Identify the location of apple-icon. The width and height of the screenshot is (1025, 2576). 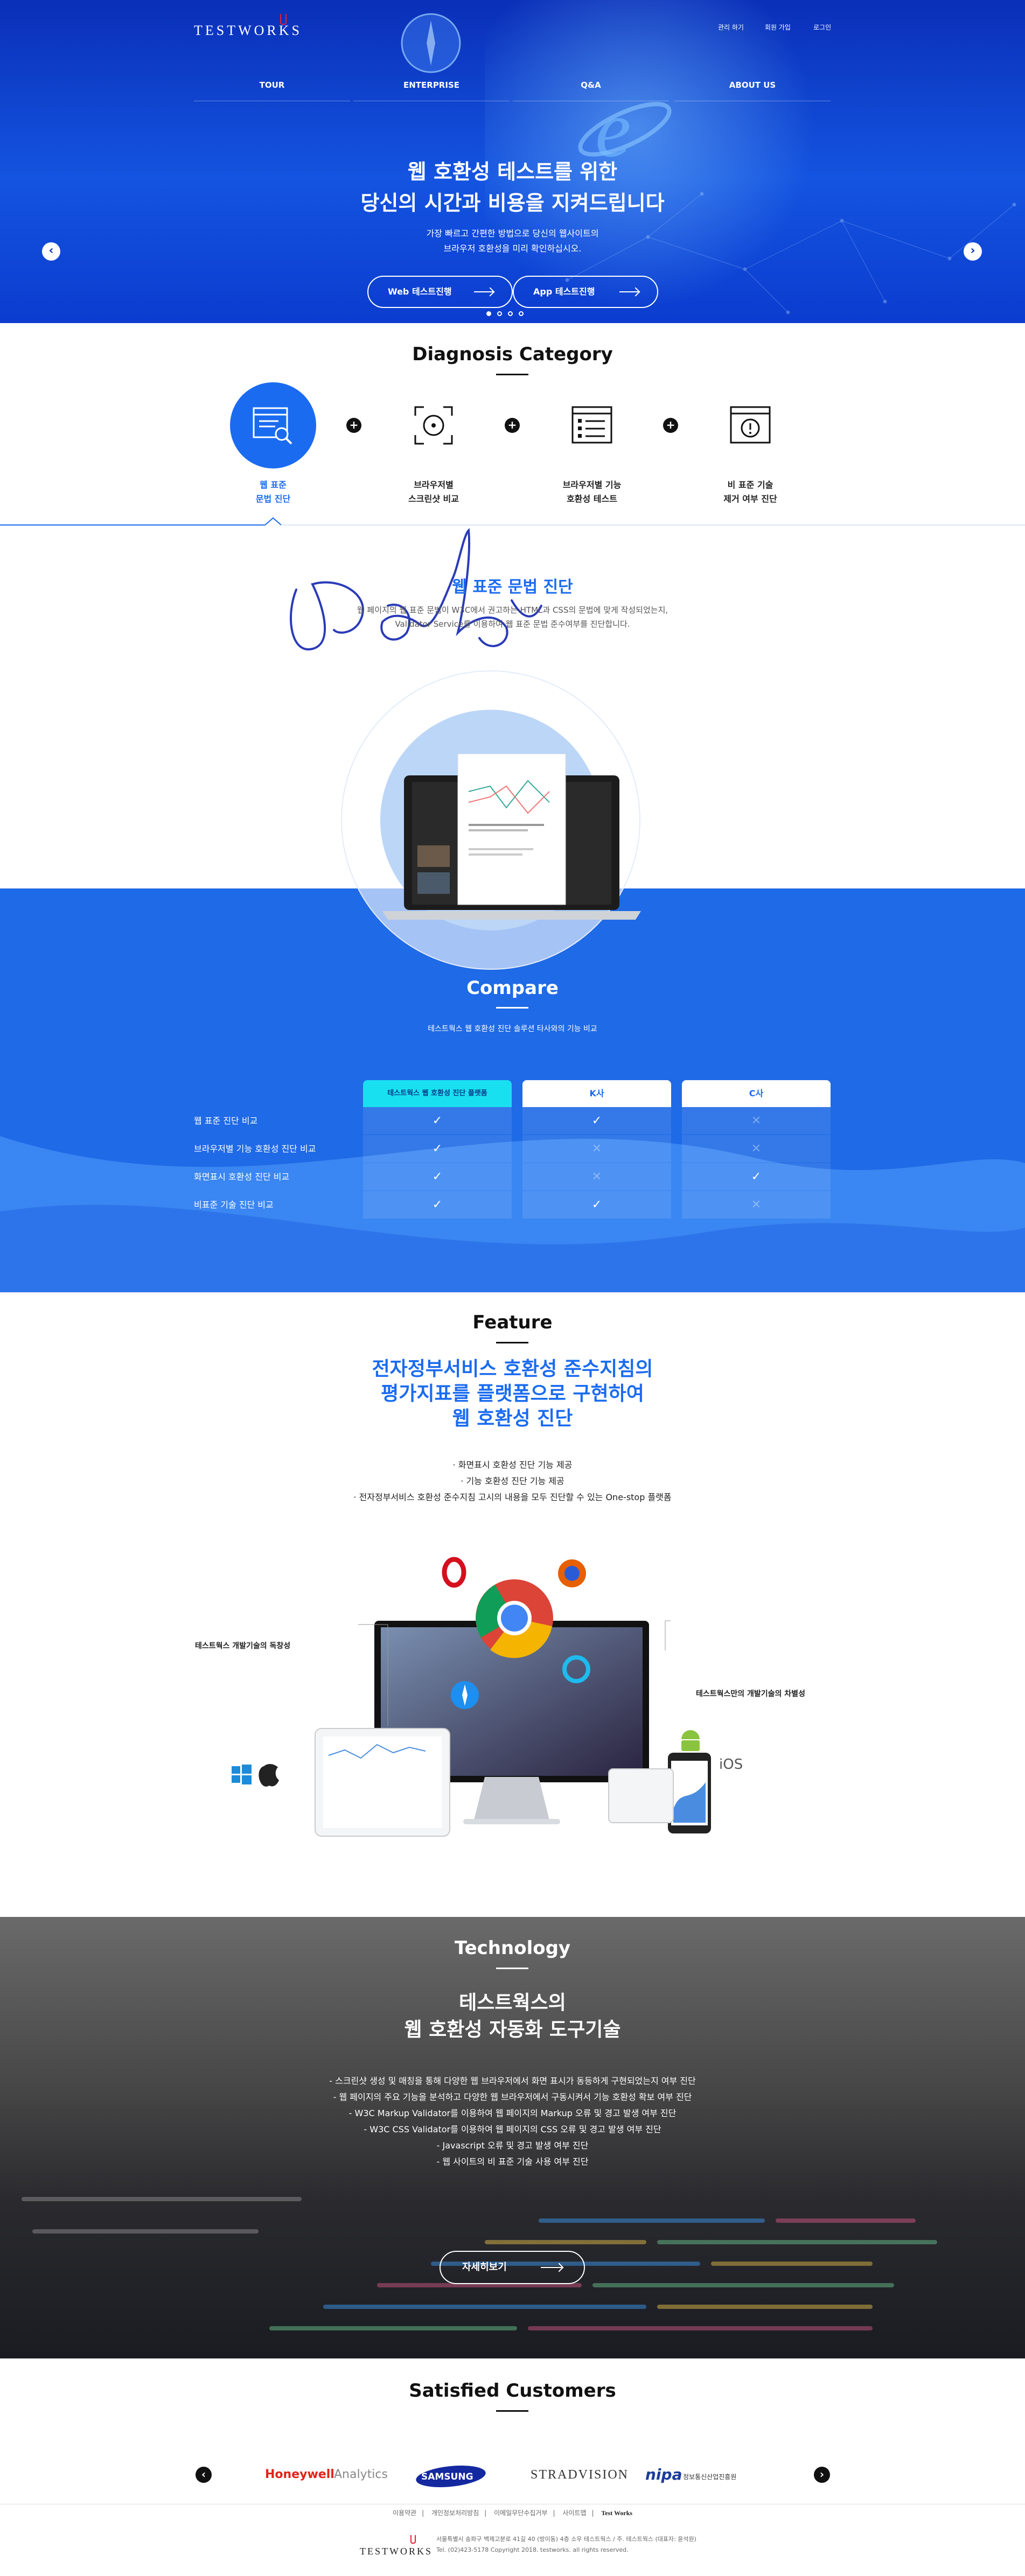
(269, 1775).